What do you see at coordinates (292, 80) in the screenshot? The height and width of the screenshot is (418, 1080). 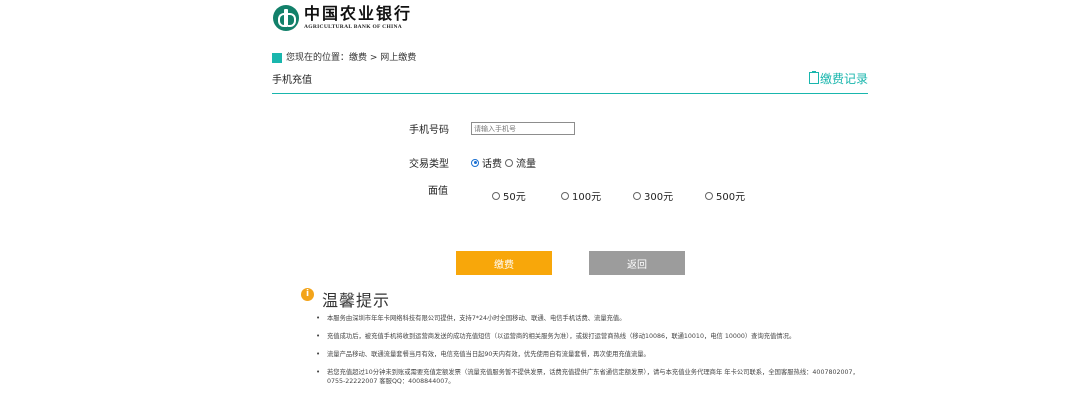 I see `page-title: 手机充值` at bounding box center [292, 80].